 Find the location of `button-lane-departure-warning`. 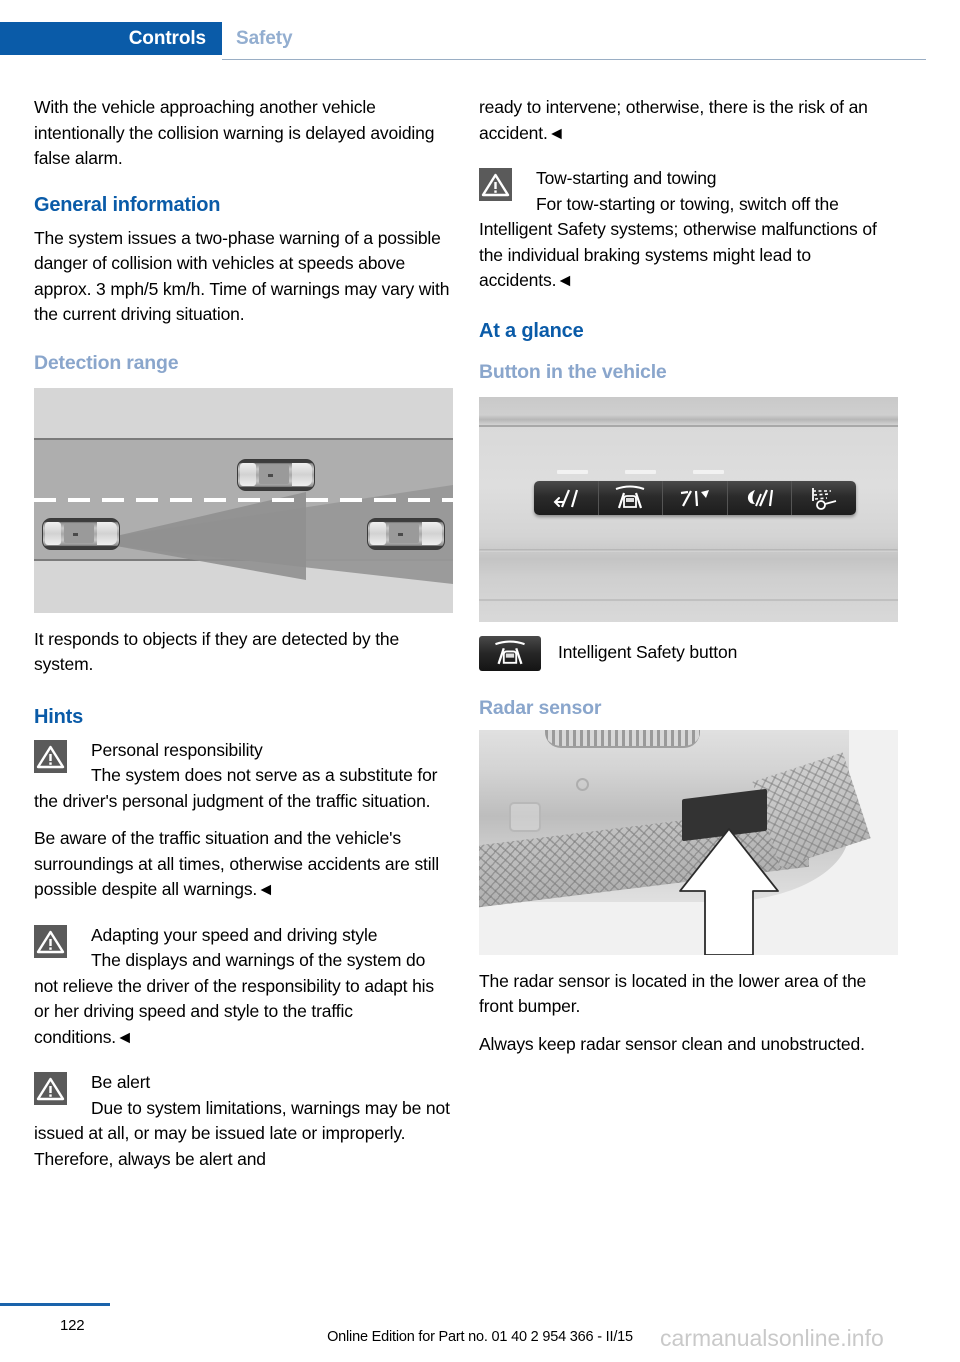

button-lane-departure-warning is located at coordinates (566, 497).